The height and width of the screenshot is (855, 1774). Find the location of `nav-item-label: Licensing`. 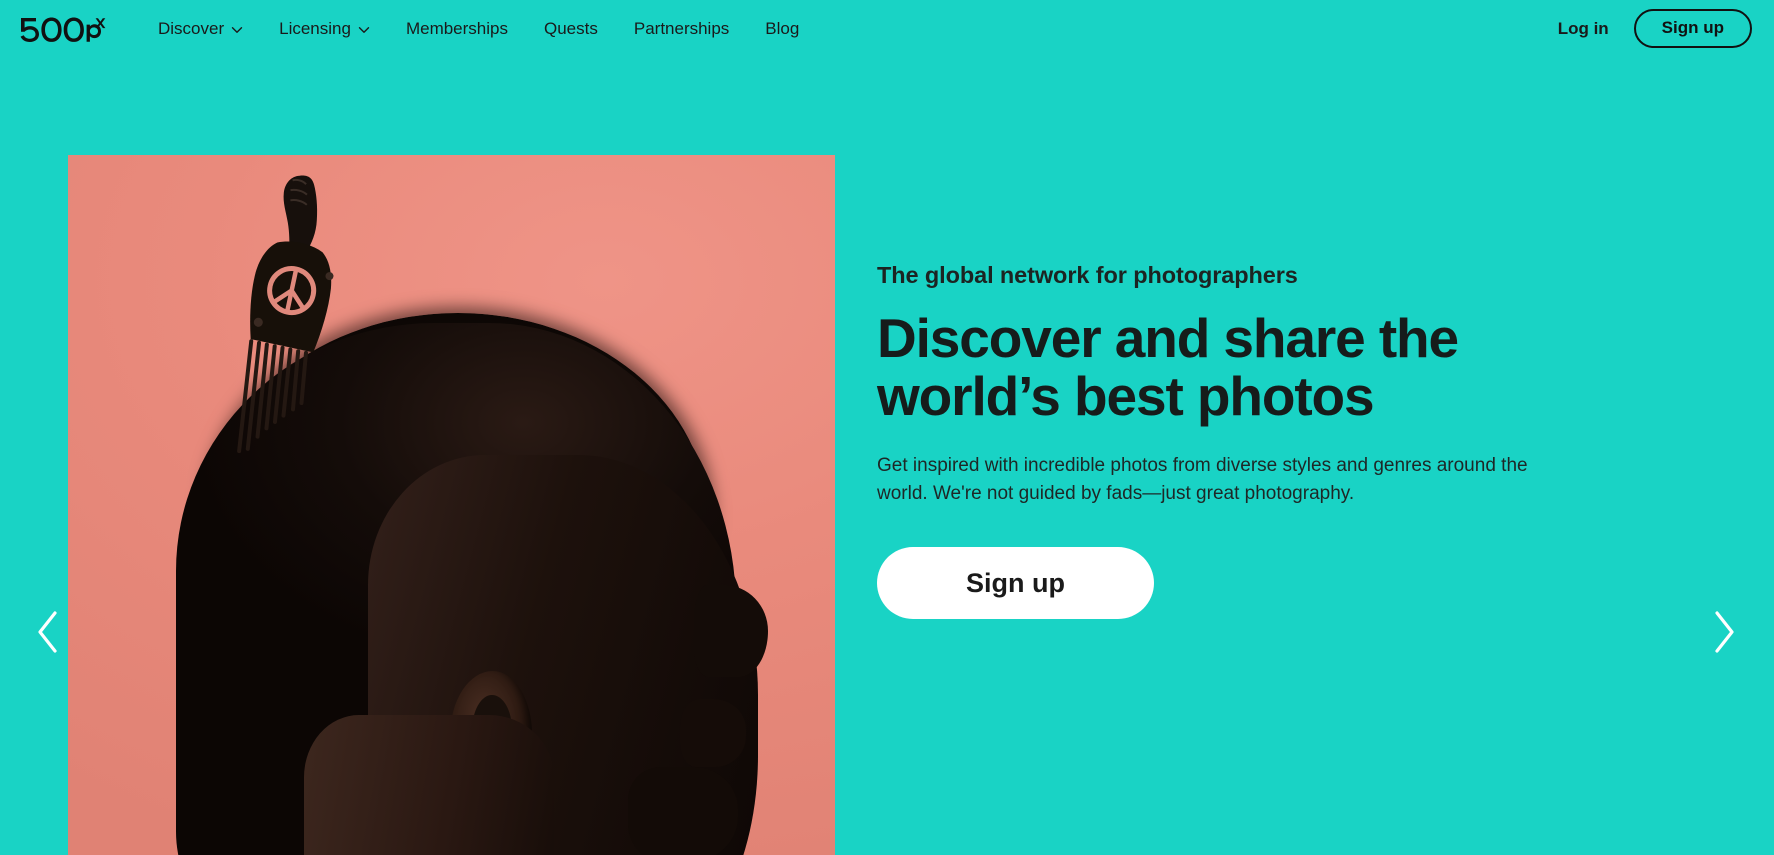

nav-item-label: Licensing is located at coordinates (315, 28).